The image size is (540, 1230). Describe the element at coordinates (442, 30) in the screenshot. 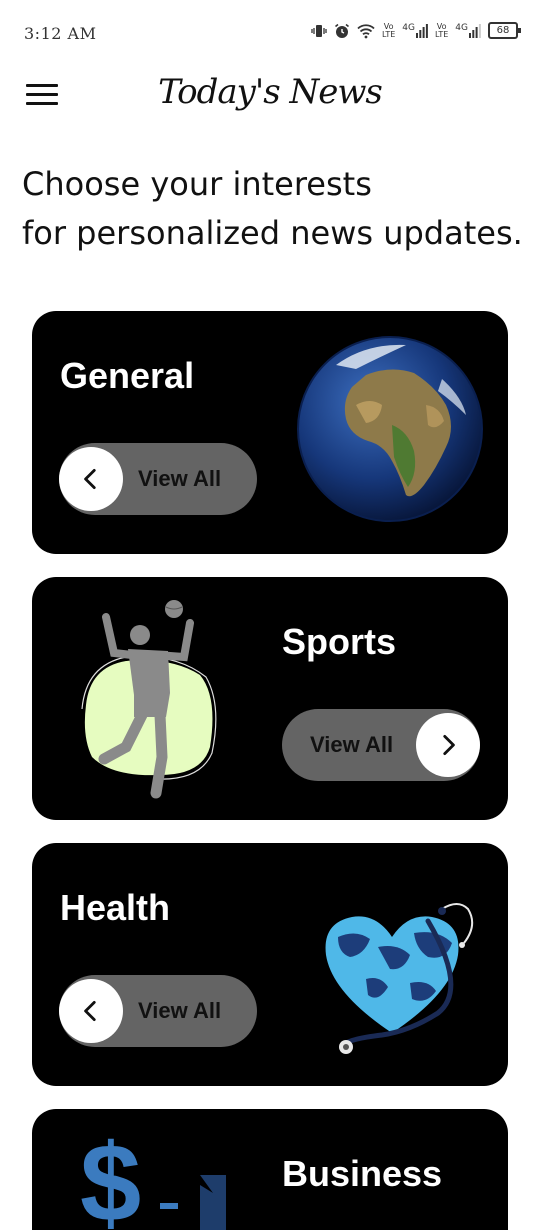

I see `volte-2-label: Vo LTE` at that location.